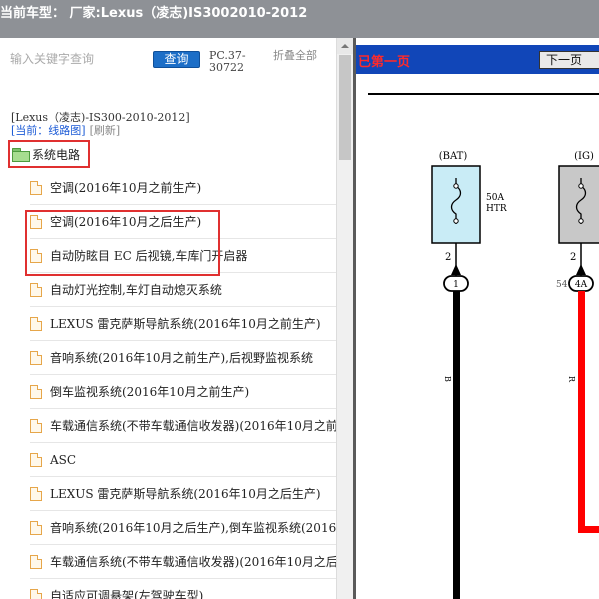  What do you see at coordinates (298, 56) in the screenshot?
I see `collapse-all-link: 折叠全部` at bounding box center [298, 56].